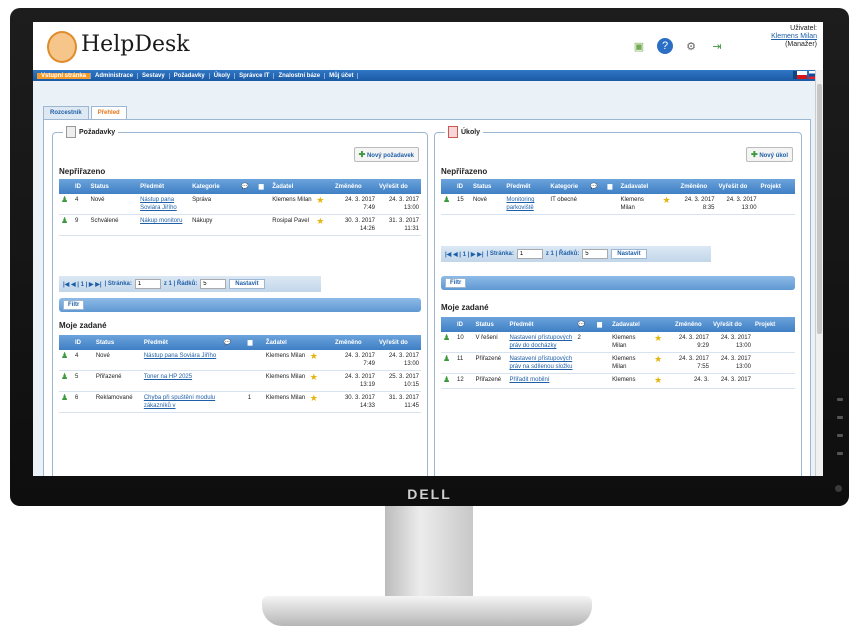 Image resolution: width=856 pixels, height=639 pixels. What do you see at coordinates (255, 75) in the screenshot?
I see `menu-item-it-admin: Správce IT` at bounding box center [255, 75].